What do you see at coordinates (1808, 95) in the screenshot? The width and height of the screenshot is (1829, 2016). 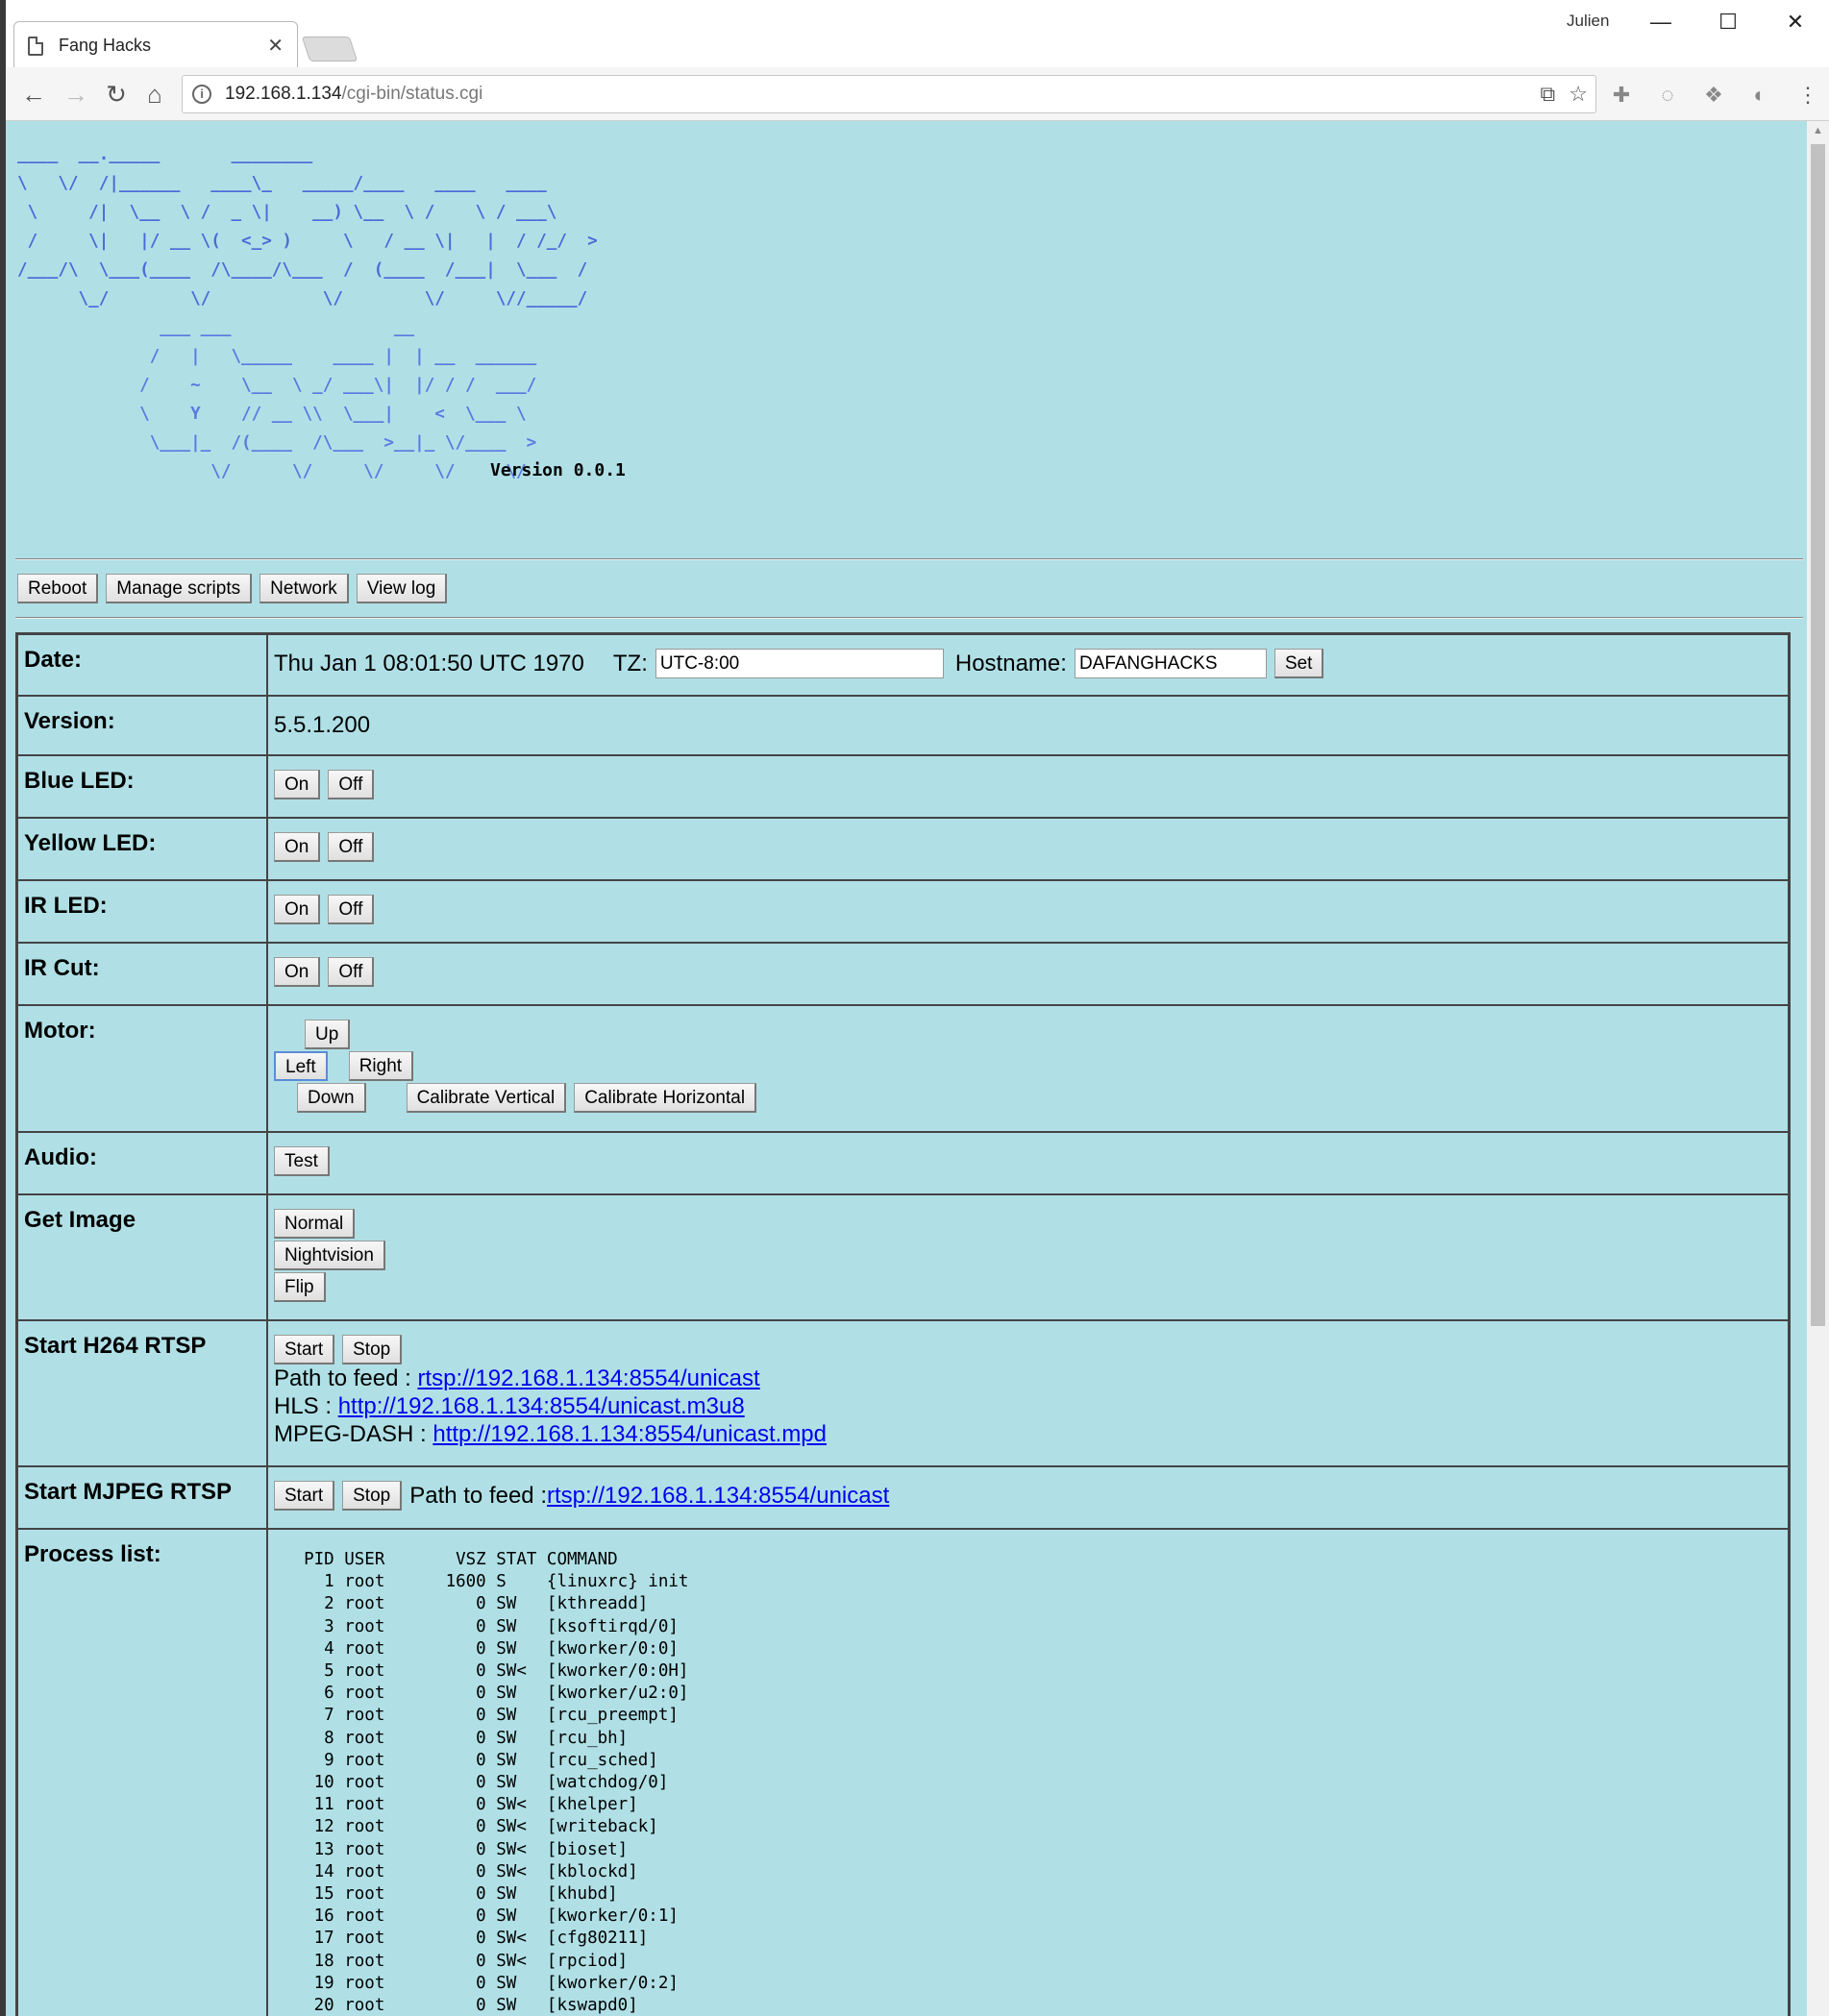 I see `menu-icon: ⋮` at bounding box center [1808, 95].